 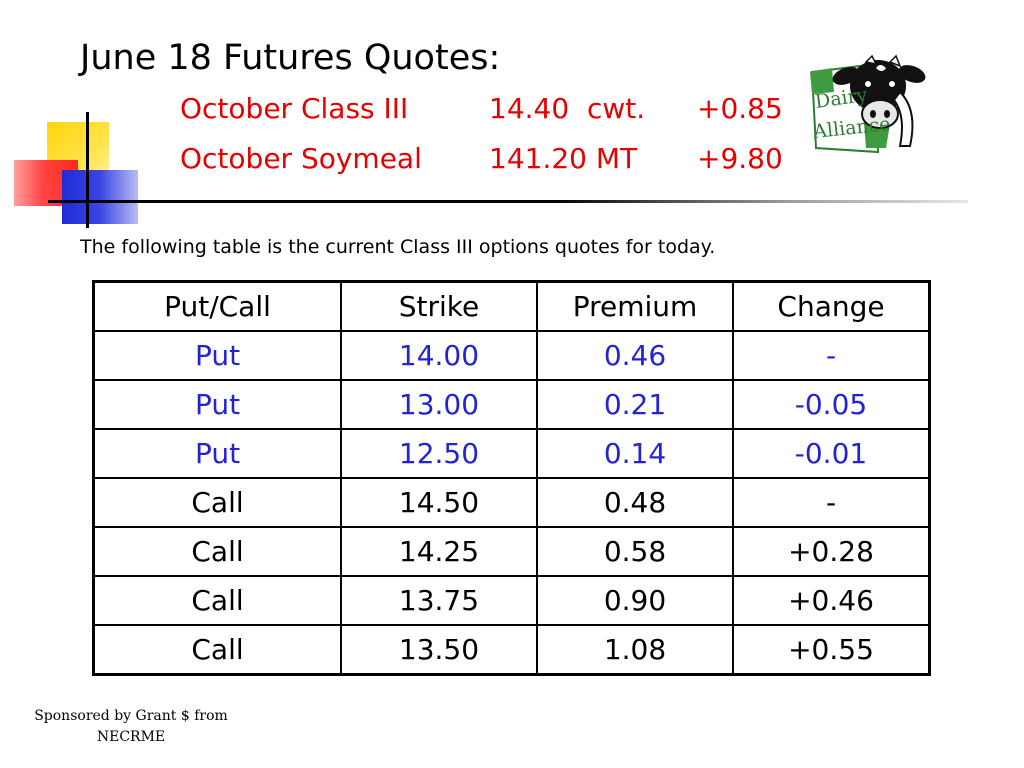 I want to click on table-row: Call 13.50 1.08 +0.55, so click(x=511, y=650).